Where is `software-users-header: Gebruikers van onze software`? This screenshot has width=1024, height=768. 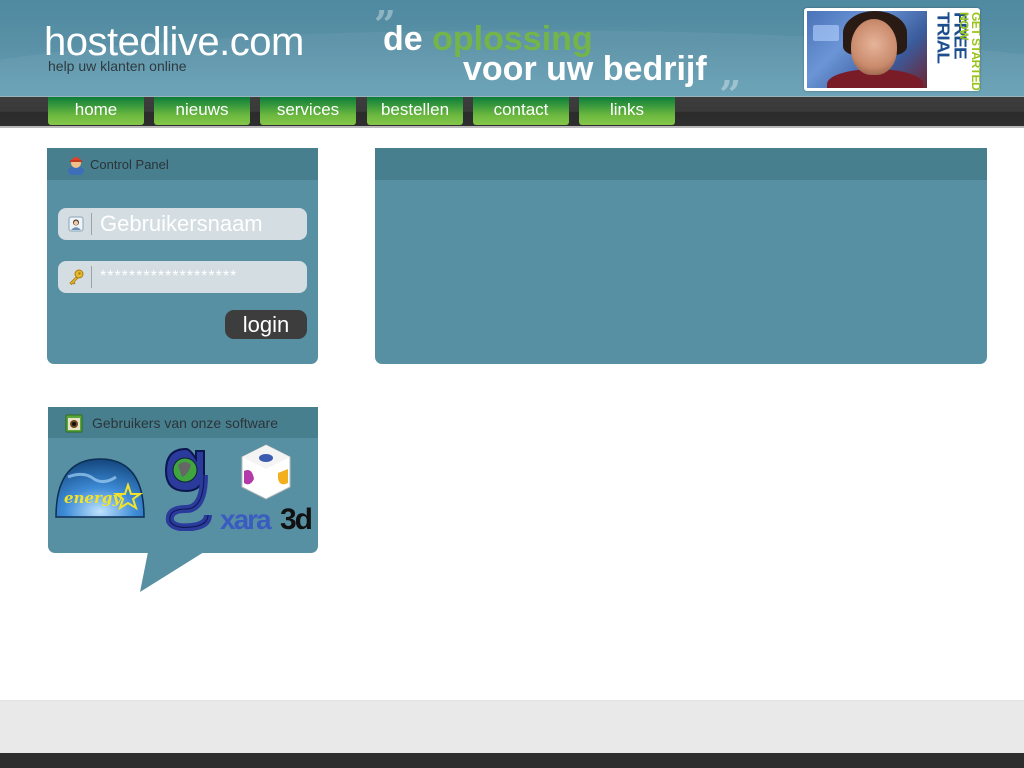 software-users-header: Gebruikers van onze software is located at coordinates (183, 422).